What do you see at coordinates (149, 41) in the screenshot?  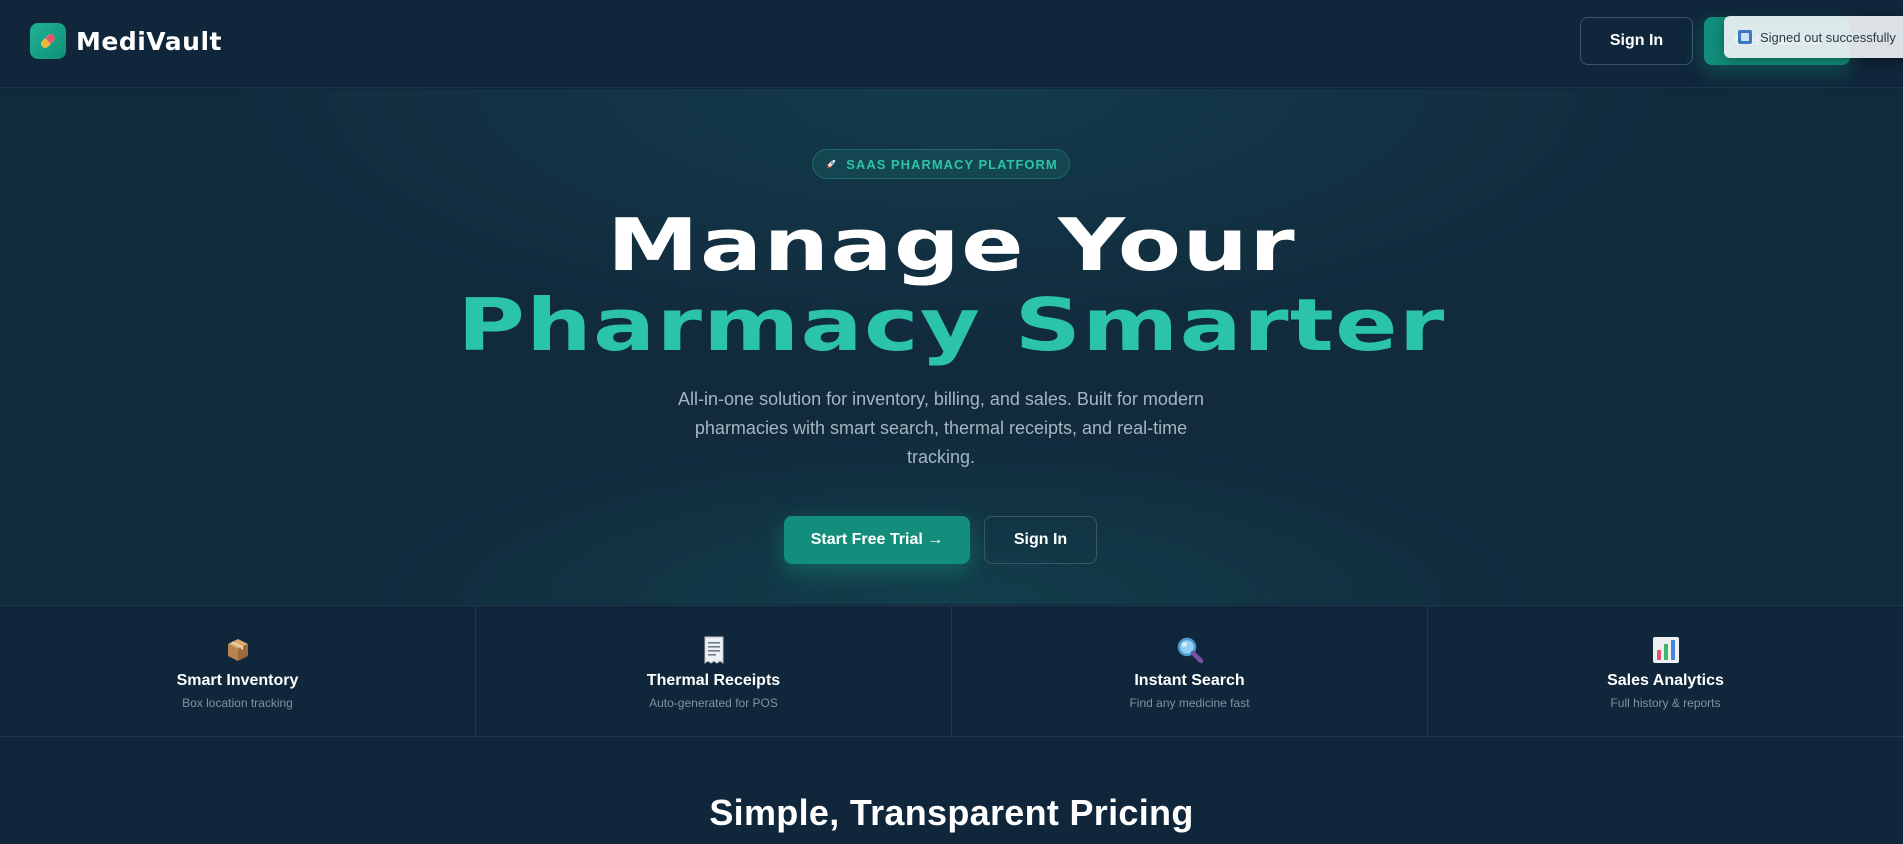 I see `brand-name: MediVault` at bounding box center [149, 41].